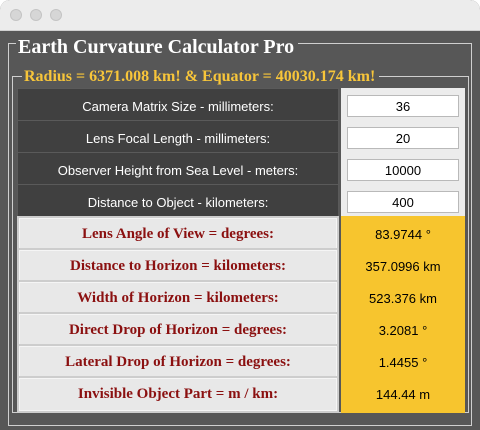  I want to click on observer-height-field, so click(403, 170).